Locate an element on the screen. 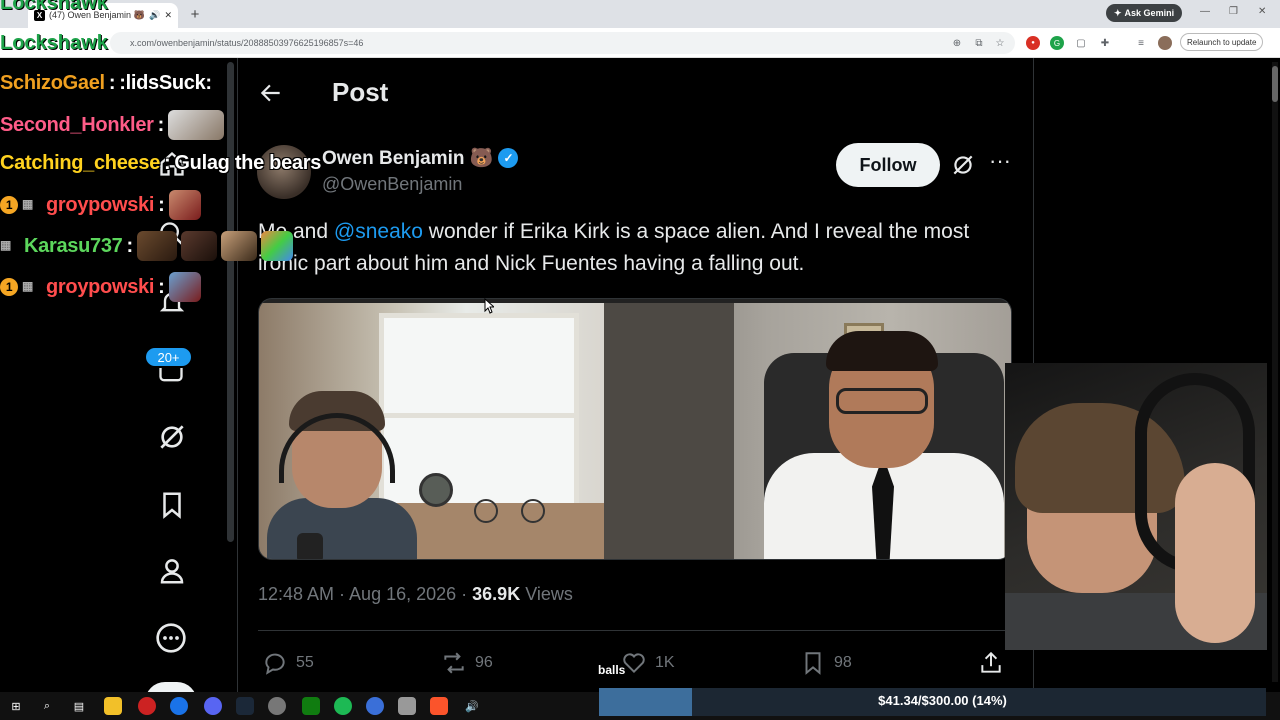 This screenshot has height=720, width=1280. reply-icon is located at coordinates (275, 664).